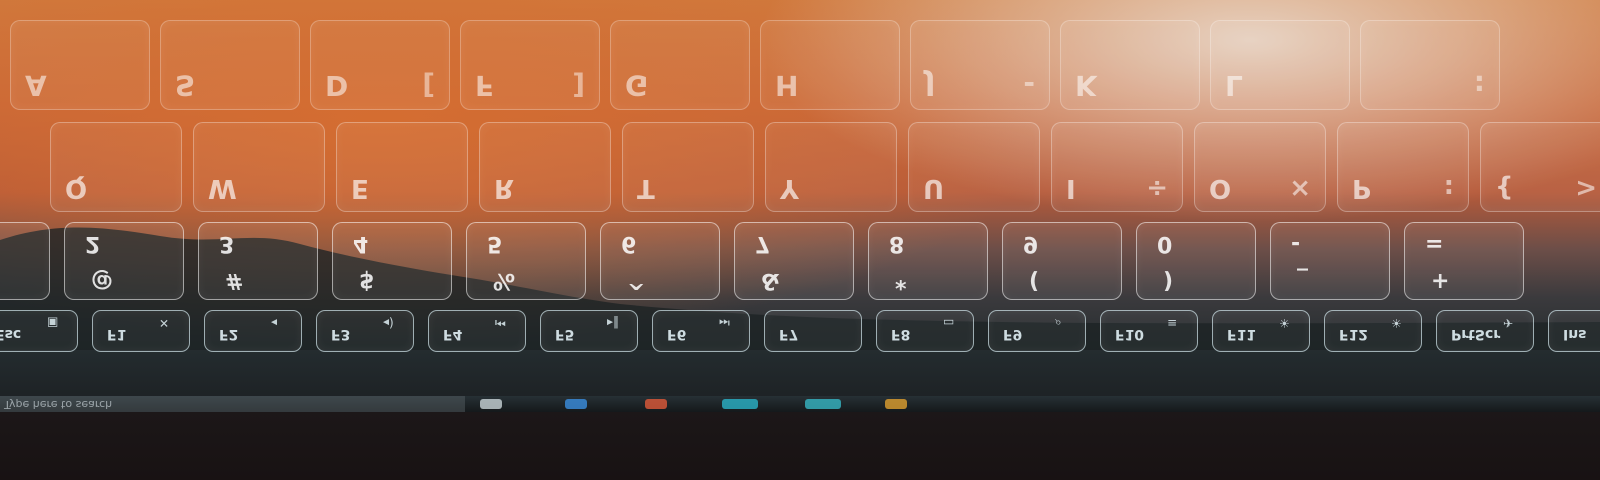 The image size is (1600, 480). I want to click on key-f1: F1 ✕, so click(141, 331).